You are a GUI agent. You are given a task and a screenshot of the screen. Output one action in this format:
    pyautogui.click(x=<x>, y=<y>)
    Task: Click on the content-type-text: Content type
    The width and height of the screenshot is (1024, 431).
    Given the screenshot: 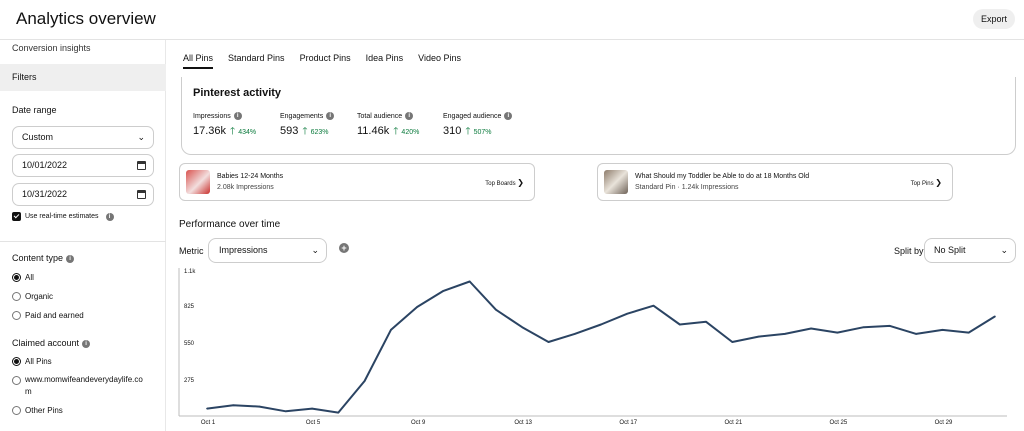 What is the action you would take?
    pyautogui.click(x=38, y=258)
    